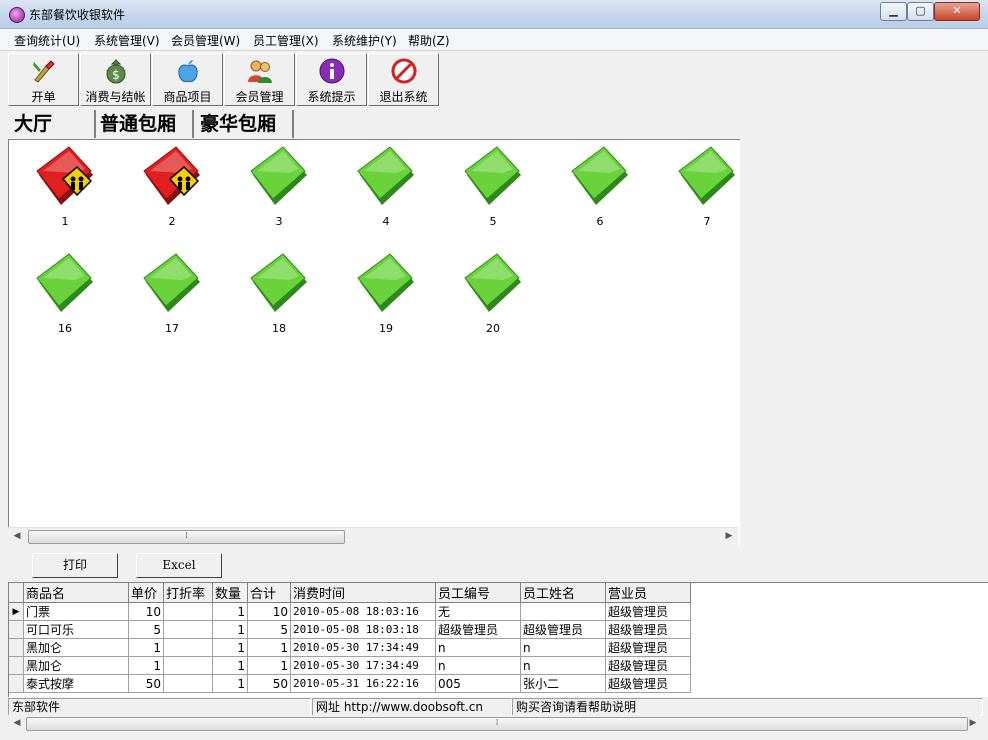 The width and height of the screenshot is (988, 740). I want to click on table-row: ▶ 门票 10 1 10 2010-05-08 18:03:16 无超级管理员, so click(350, 611).